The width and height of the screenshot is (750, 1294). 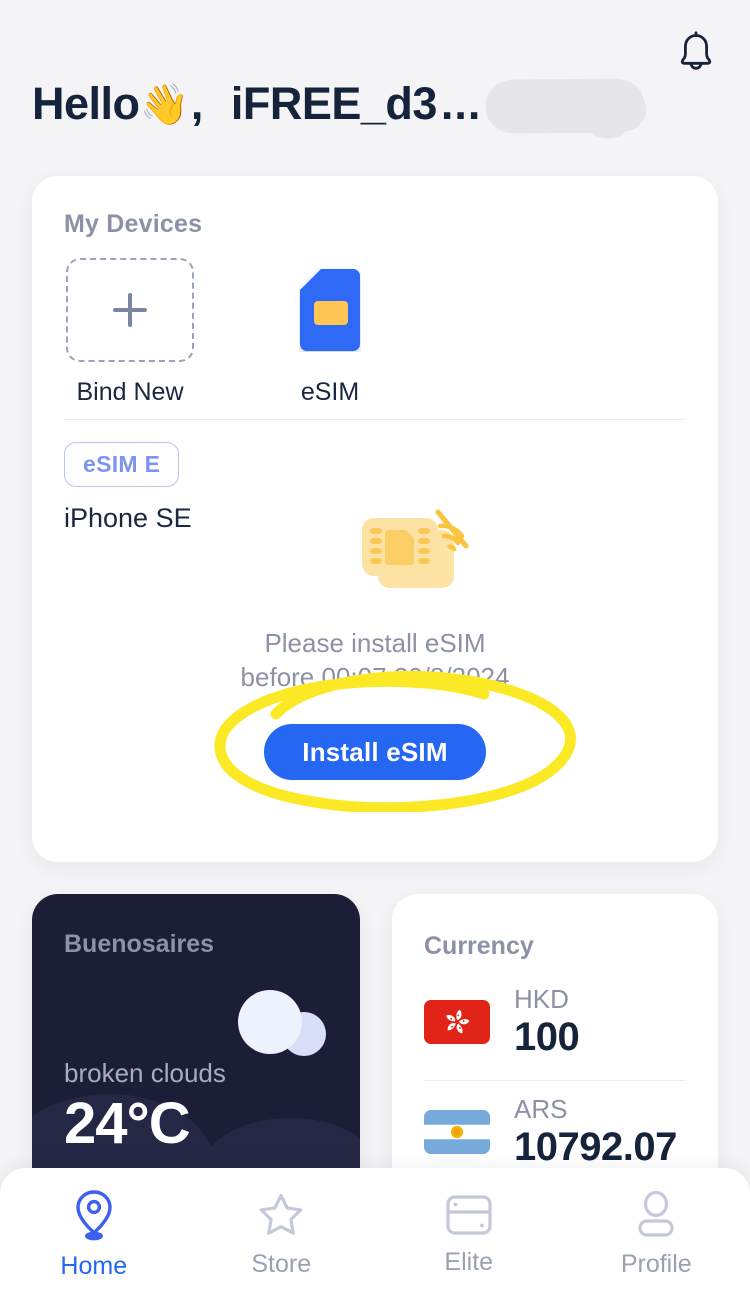 I want to click on sim-card-icon, so click(x=330, y=310).